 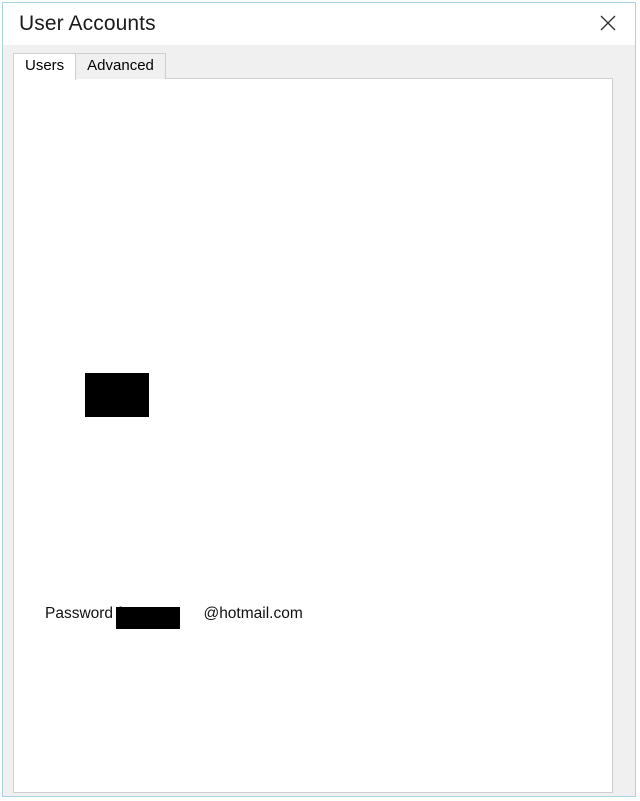 What do you see at coordinates (148, 618) in the screenshot?
I see `redaction-block-legend` at bounding box center [148, 618].